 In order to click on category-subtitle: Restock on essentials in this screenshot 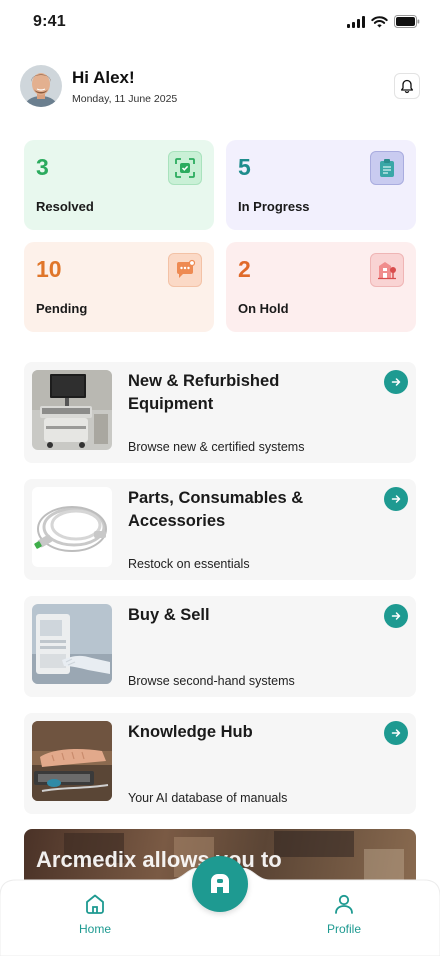, I will do `click(189, 564)`.